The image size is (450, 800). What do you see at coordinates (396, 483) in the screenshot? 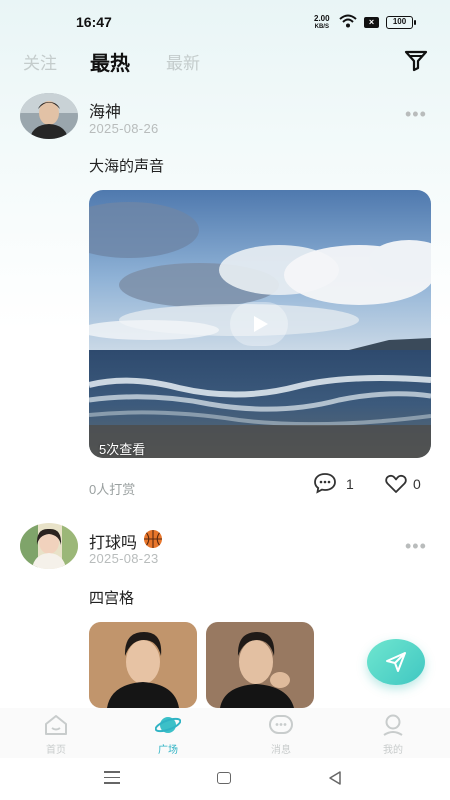
I see `like-icon` at bounding box center [396, 483].